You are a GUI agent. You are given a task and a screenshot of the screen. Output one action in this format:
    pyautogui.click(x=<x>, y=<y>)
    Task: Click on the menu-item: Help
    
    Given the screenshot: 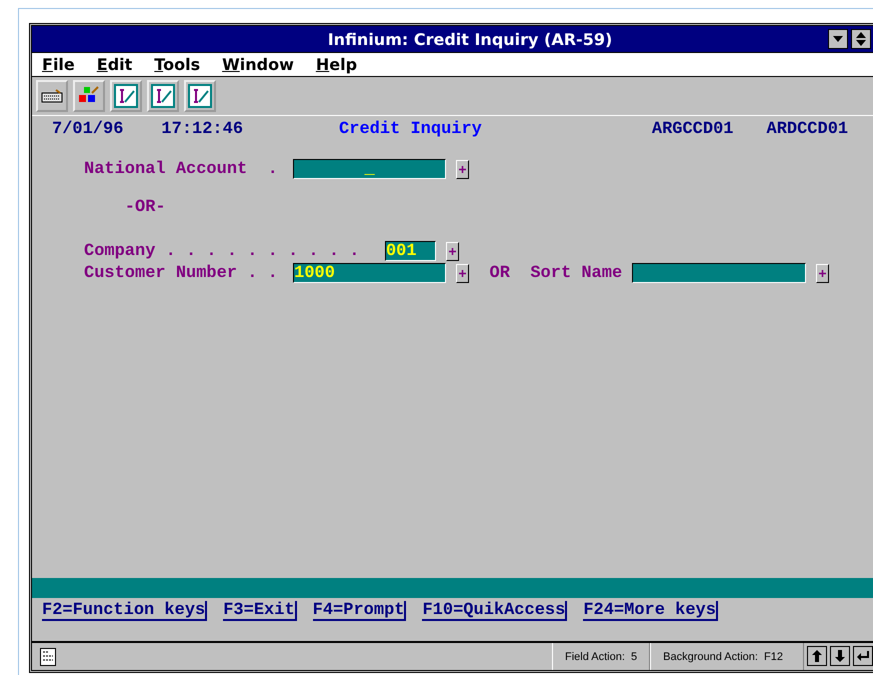 What is the action you would take?
    pyautogui.click(x=337, y=64)
    